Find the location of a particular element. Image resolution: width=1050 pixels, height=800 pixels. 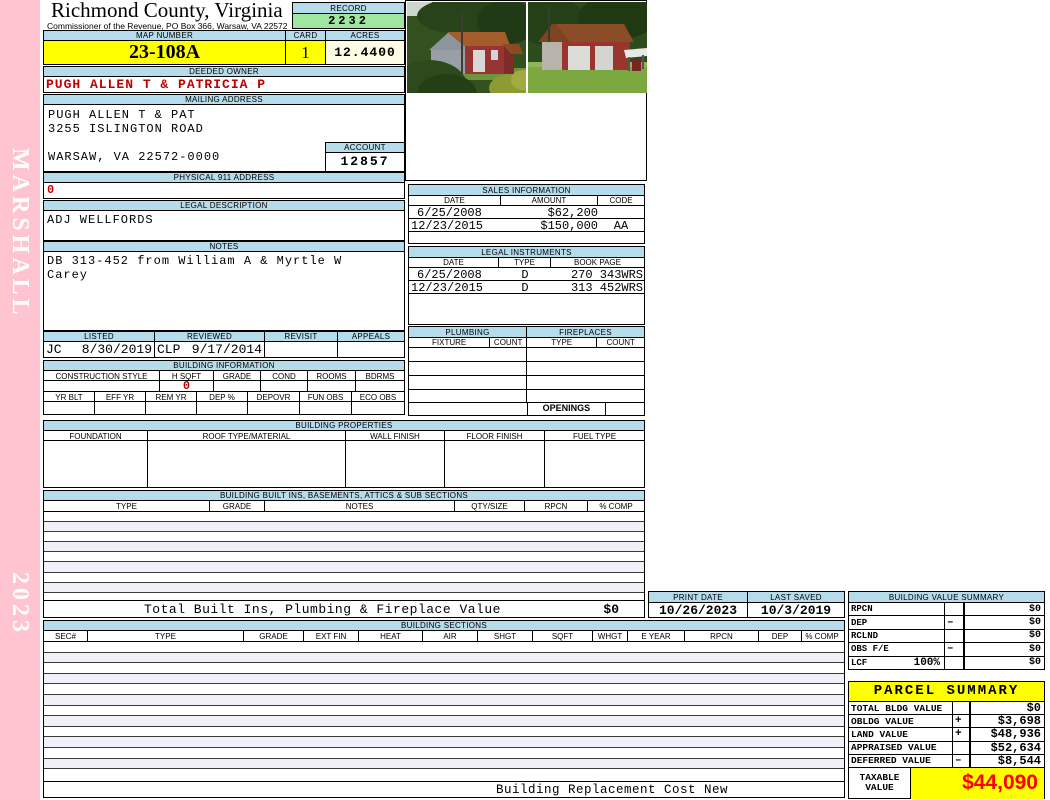

sales-row: 6/25/2008 $62,200 is located at coordinates (526, 213).